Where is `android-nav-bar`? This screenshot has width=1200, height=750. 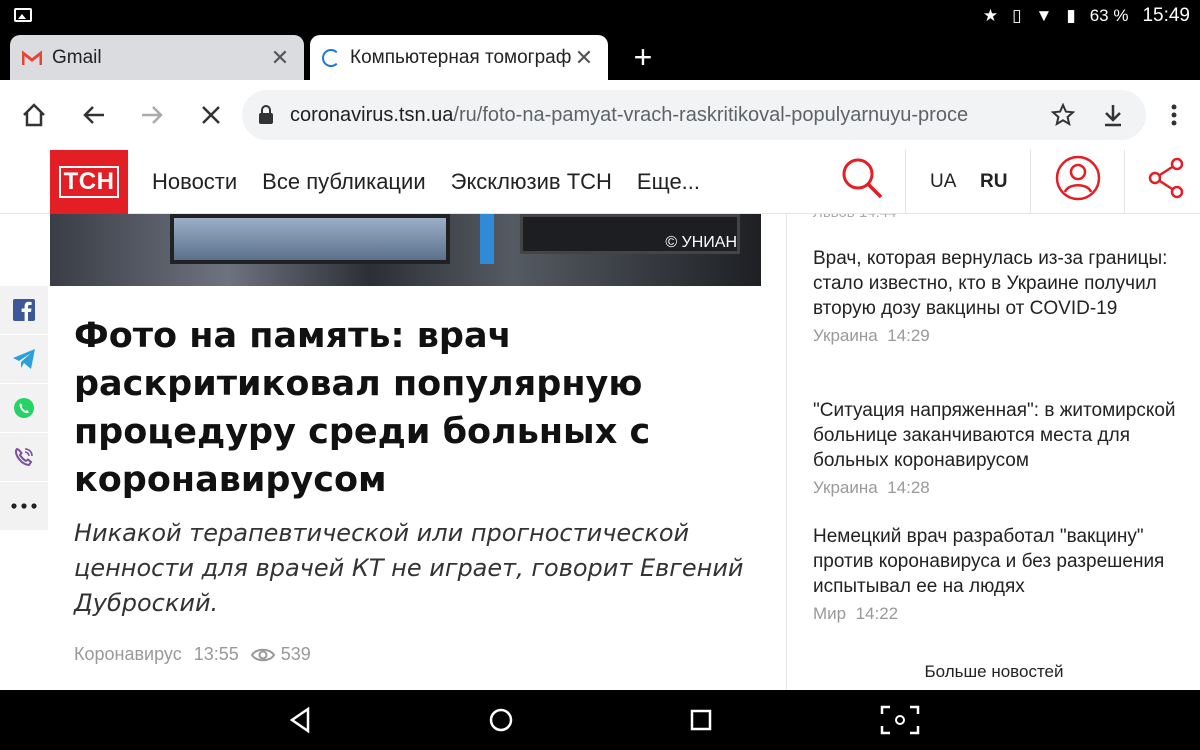 android-nav-bar is located at coordinates (600, 720).